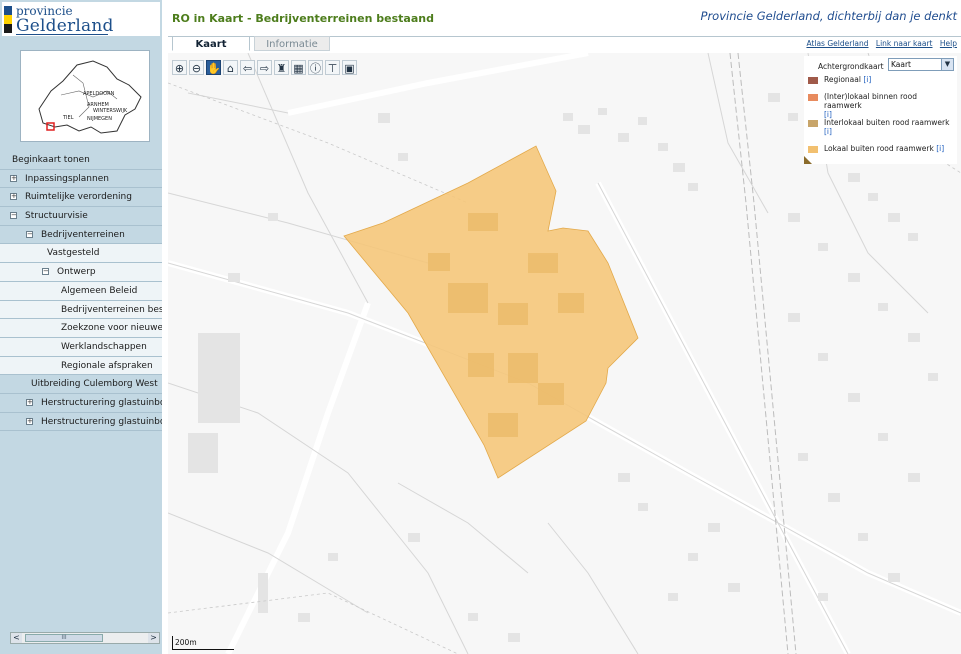 The height and width of the screenshot is (654, 961). I want to click on sidebar-horizontal-scrollbar: < III >, so click(85, 638).